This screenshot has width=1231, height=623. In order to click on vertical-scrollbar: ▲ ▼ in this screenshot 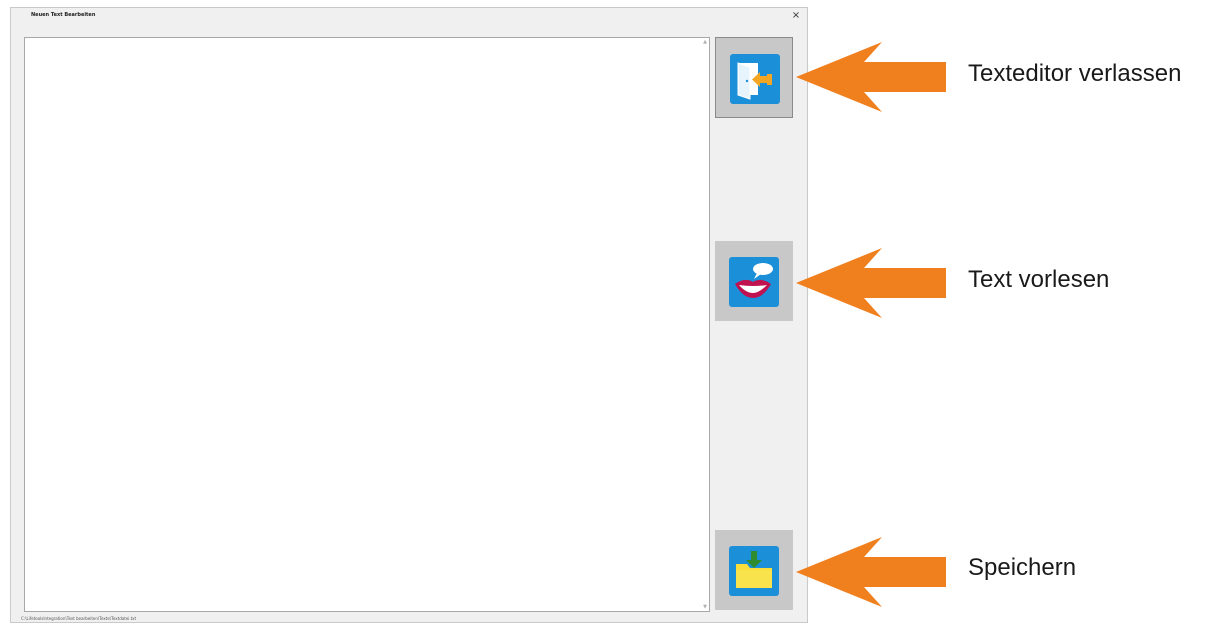, I will do `click(705, 324)`.